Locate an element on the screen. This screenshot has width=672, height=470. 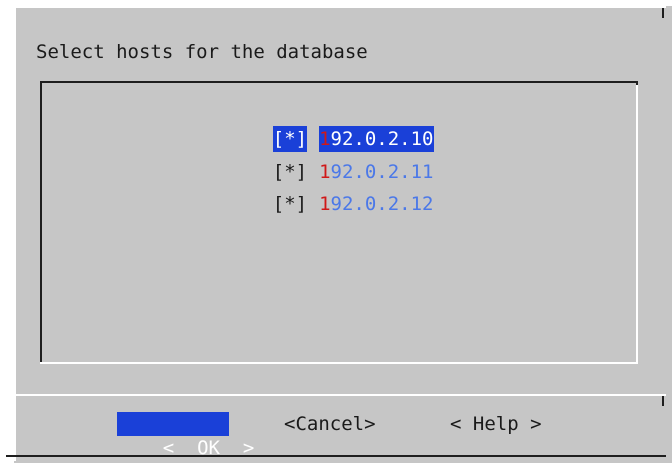
host-address-3: 92.0.2.12 is located at coordinates (382, 204).